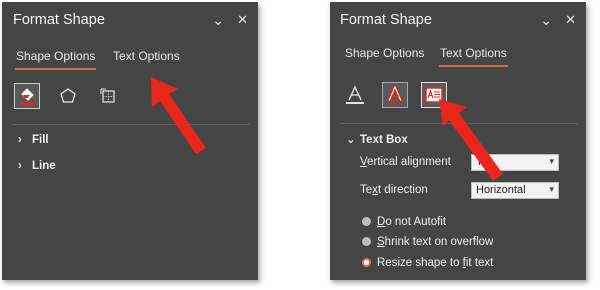 The image size is (600, 290). Describe the element at coordinates (394, 190) in the screenshot. I see `text-direction-label: Text direction` at that location.